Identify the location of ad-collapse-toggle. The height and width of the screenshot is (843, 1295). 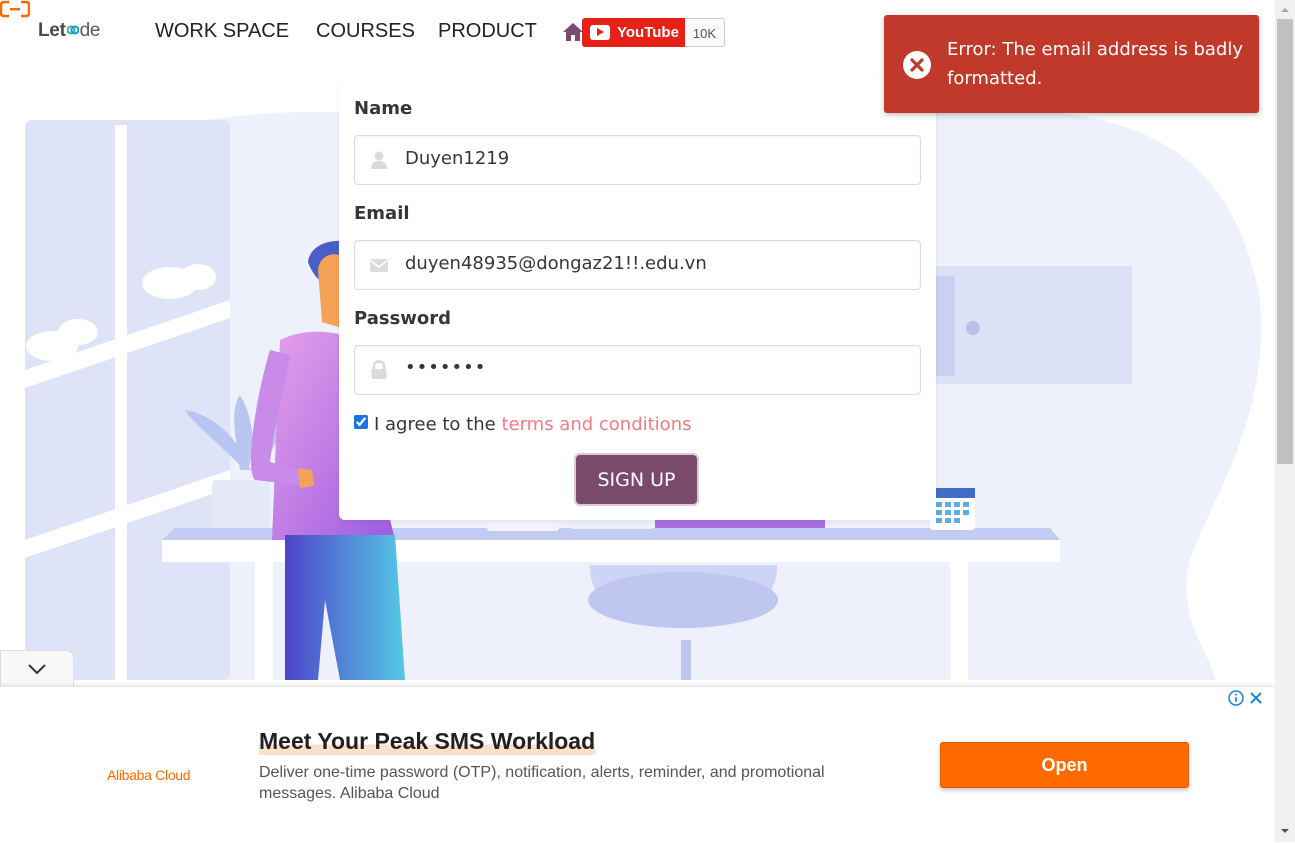
(37, 668).